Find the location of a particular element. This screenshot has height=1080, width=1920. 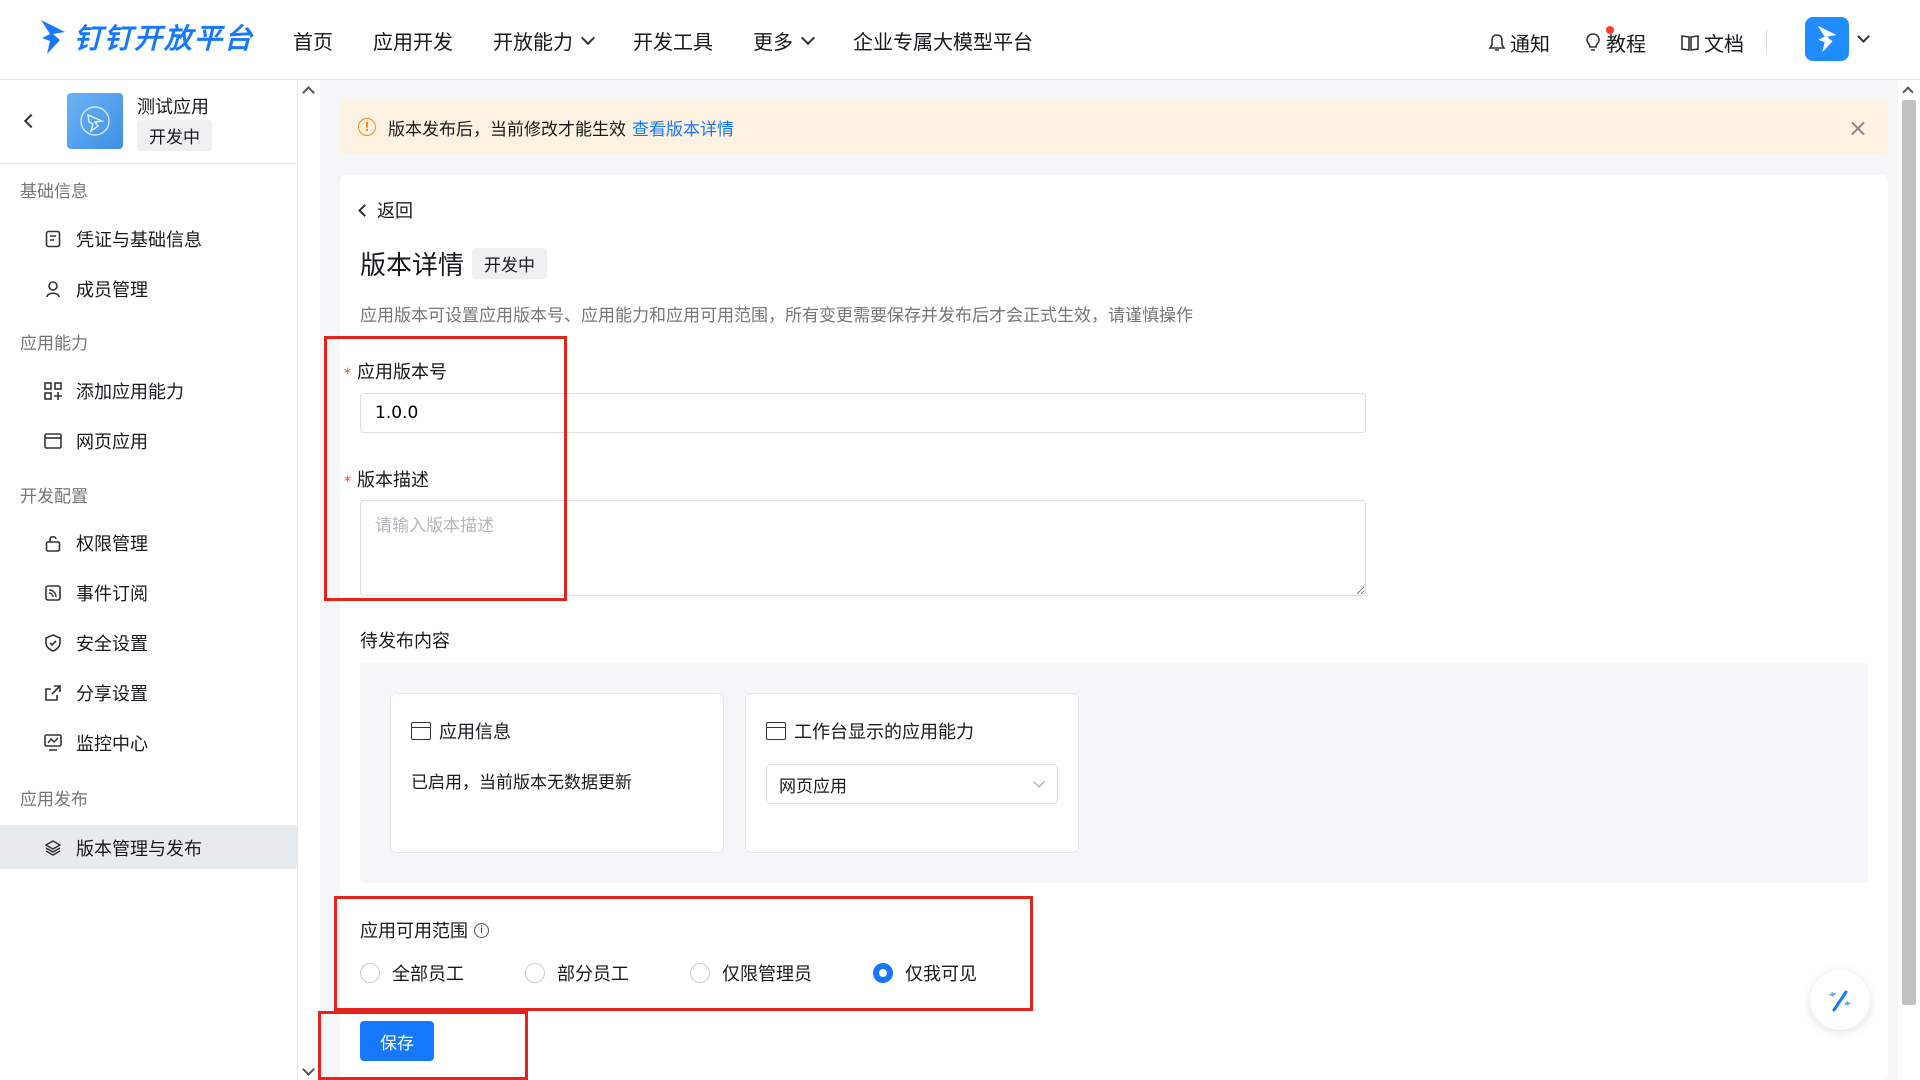

notify-button: 通知 is located at coordinates (1519, 42).